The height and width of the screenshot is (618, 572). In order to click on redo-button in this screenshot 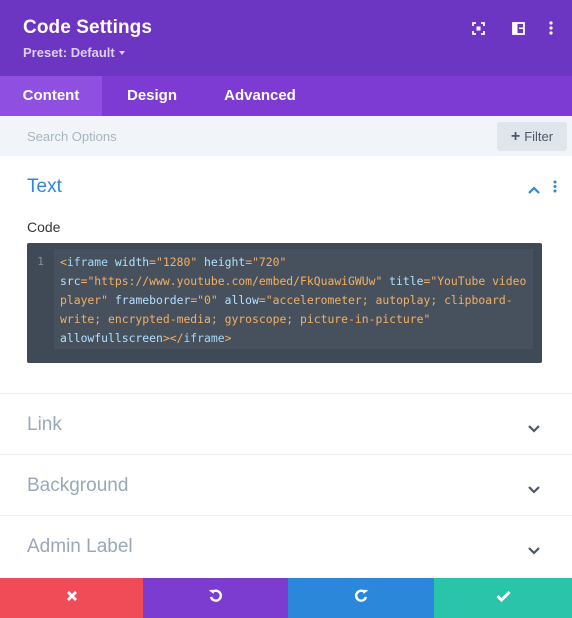, I will do `click(361, 598)`.